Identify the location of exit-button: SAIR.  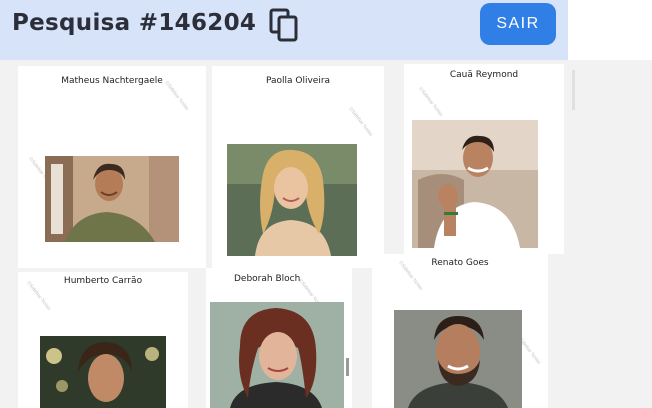
(518, 24).